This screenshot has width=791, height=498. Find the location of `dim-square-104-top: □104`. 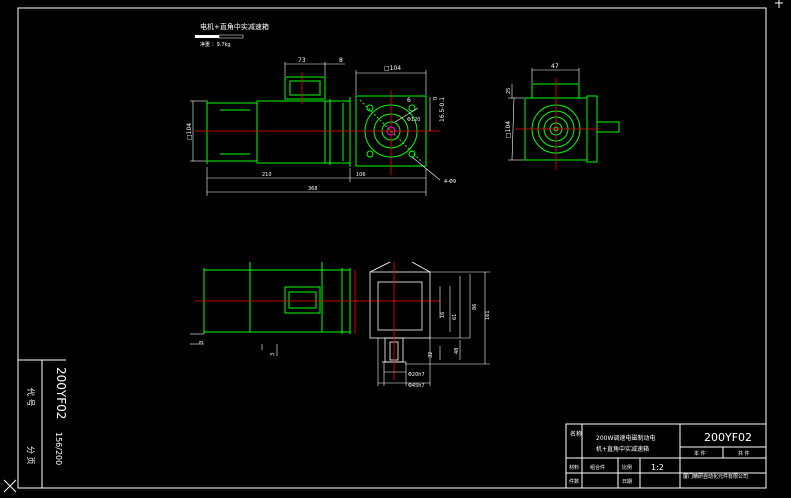

dim-square-104-top: □104 is located at coordinates (392, 68).